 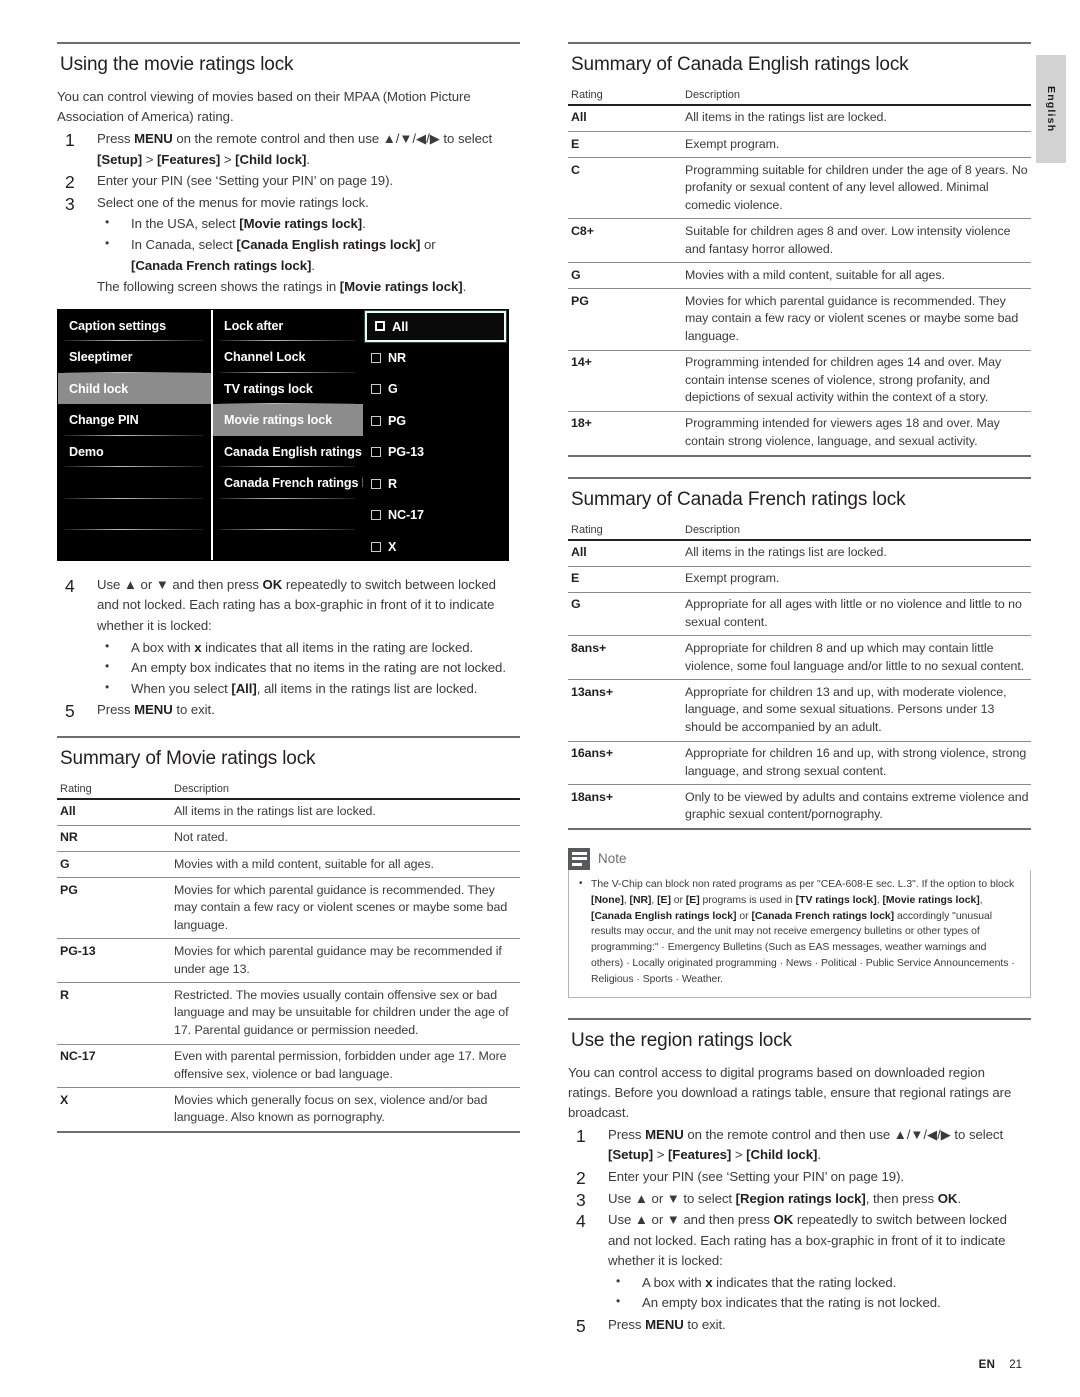 What do you see at coordinates (435, 389) in the screenshot?
I see `osd-rating-g: G` at bounding box center [435, 389].